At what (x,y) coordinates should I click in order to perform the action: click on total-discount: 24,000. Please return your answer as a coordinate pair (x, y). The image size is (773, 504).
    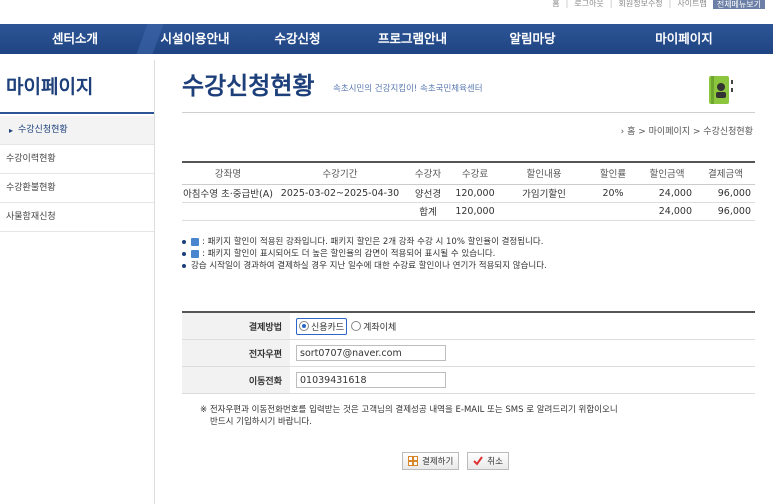
    Looking at the image, I should click on (667, 211).